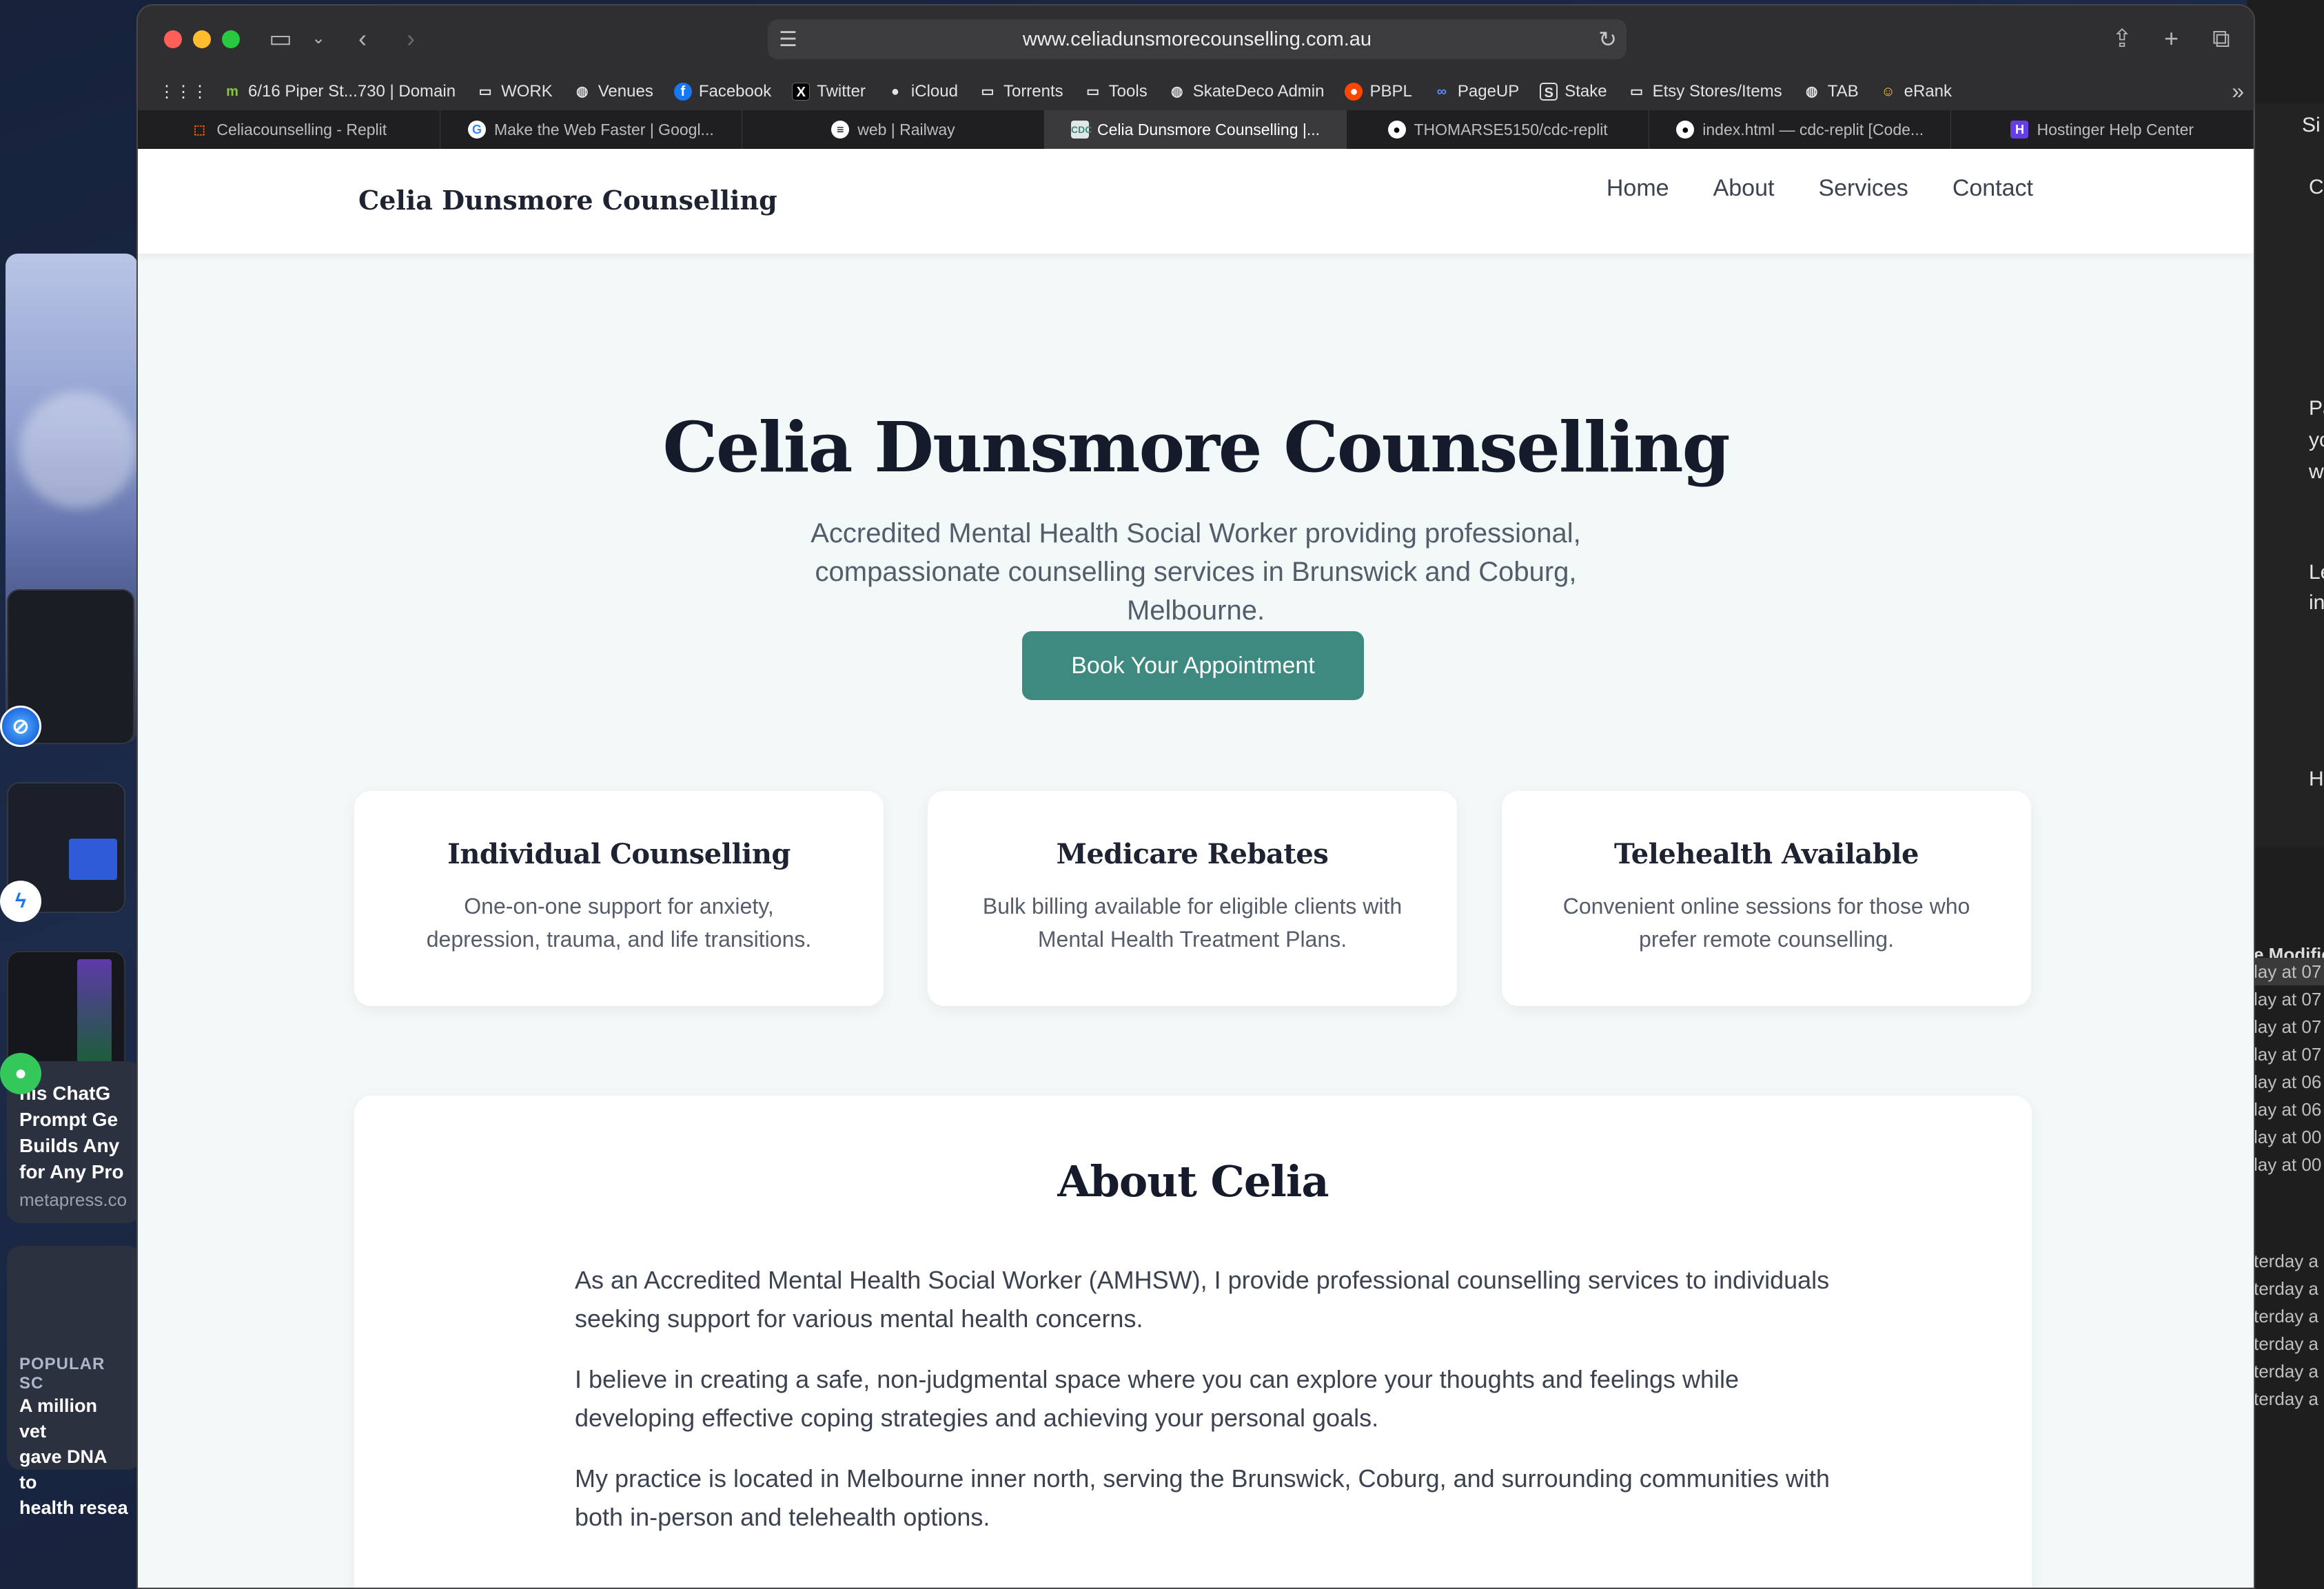 This screenshot has width=2324, height=1589. I want to click on bookmark-twitter: X Twitter, so click(829, 91).